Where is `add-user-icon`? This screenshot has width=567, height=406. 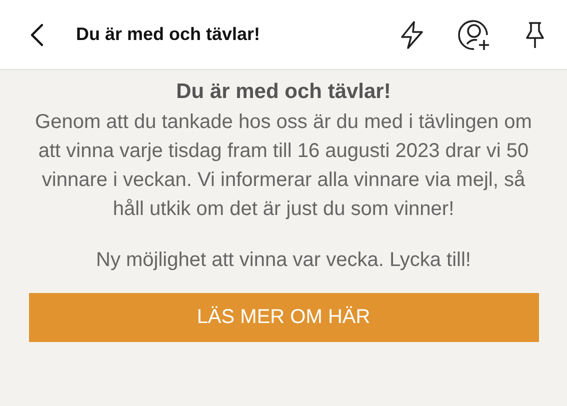
add-user-icon is located at coordinates (474, 35).